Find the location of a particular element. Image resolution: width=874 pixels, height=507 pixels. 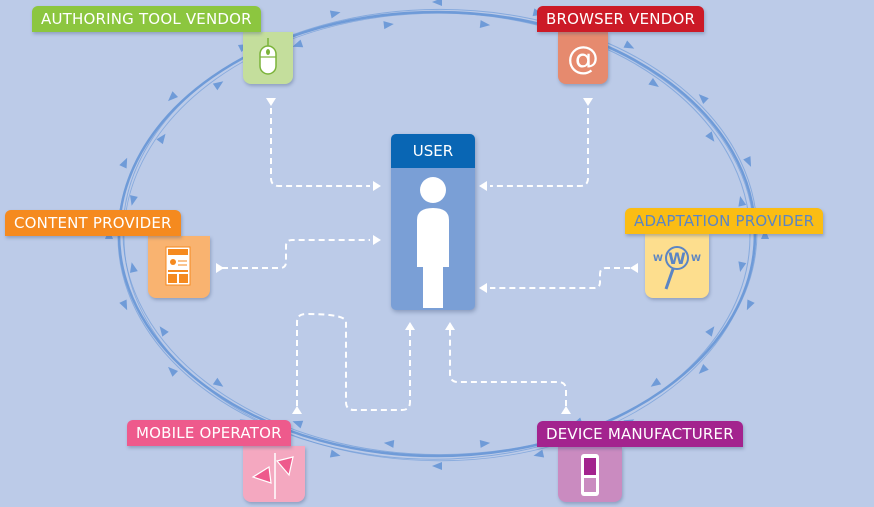

device-user-arrowhead is located at coordinates (450, 326).